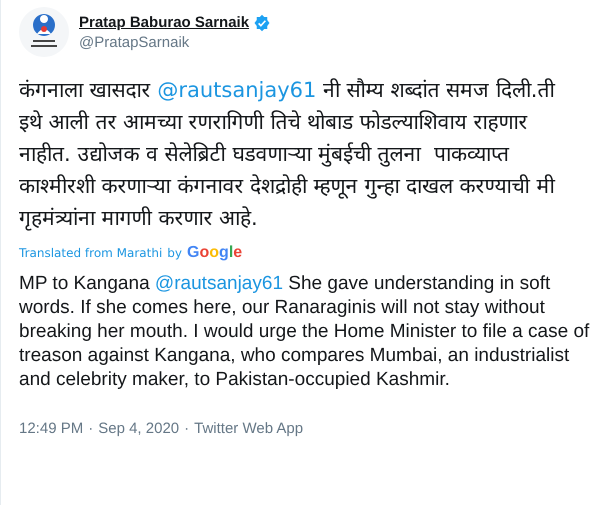 Image resolution: width=599 pixels, height=505 pixels. I want to click on tweet-time: 12:49 PM, so click(51, 428).